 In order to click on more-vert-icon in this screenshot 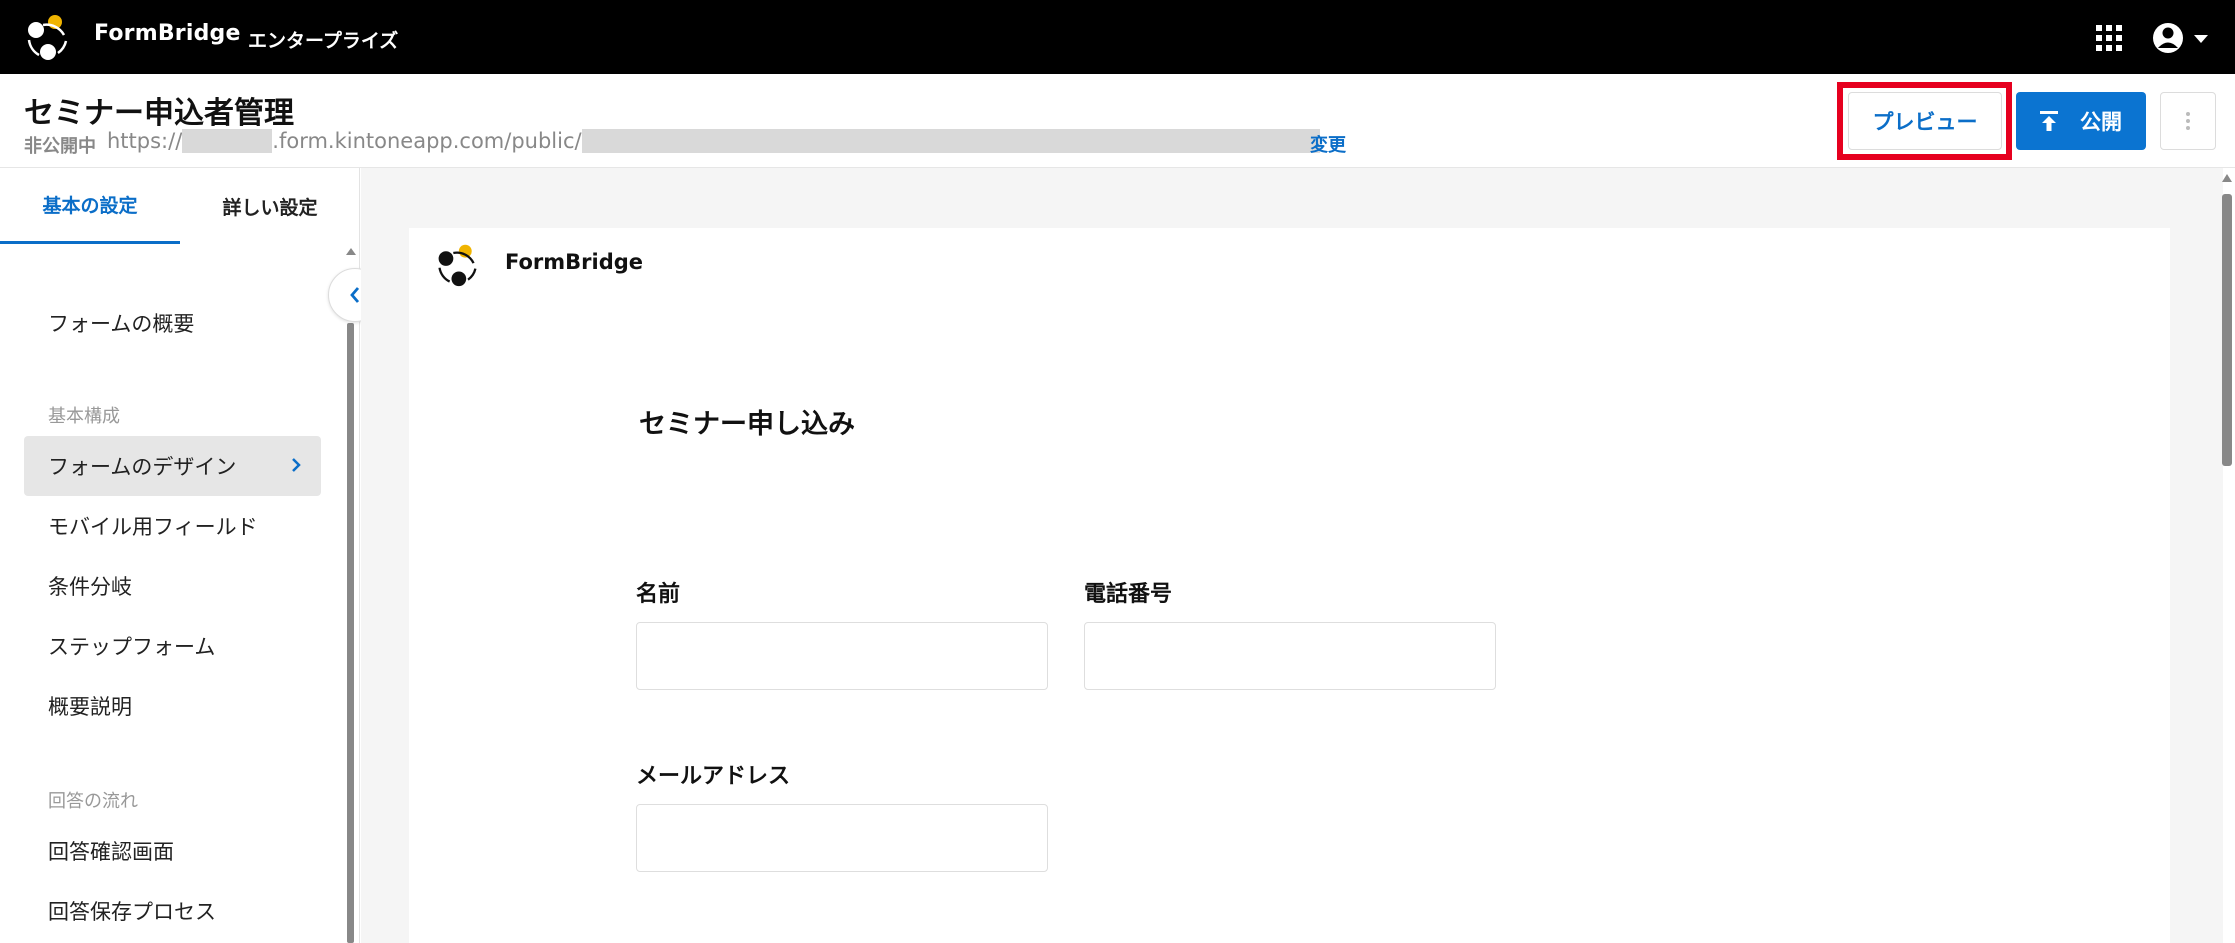, I will do `click(2188, 121)`.